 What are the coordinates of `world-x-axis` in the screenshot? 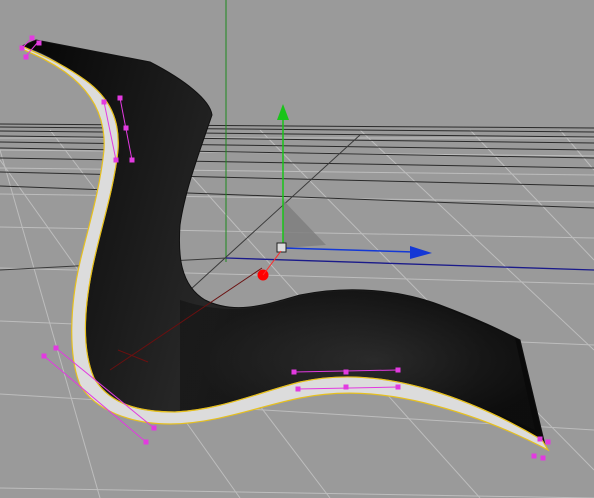 It's located at (409, 264).